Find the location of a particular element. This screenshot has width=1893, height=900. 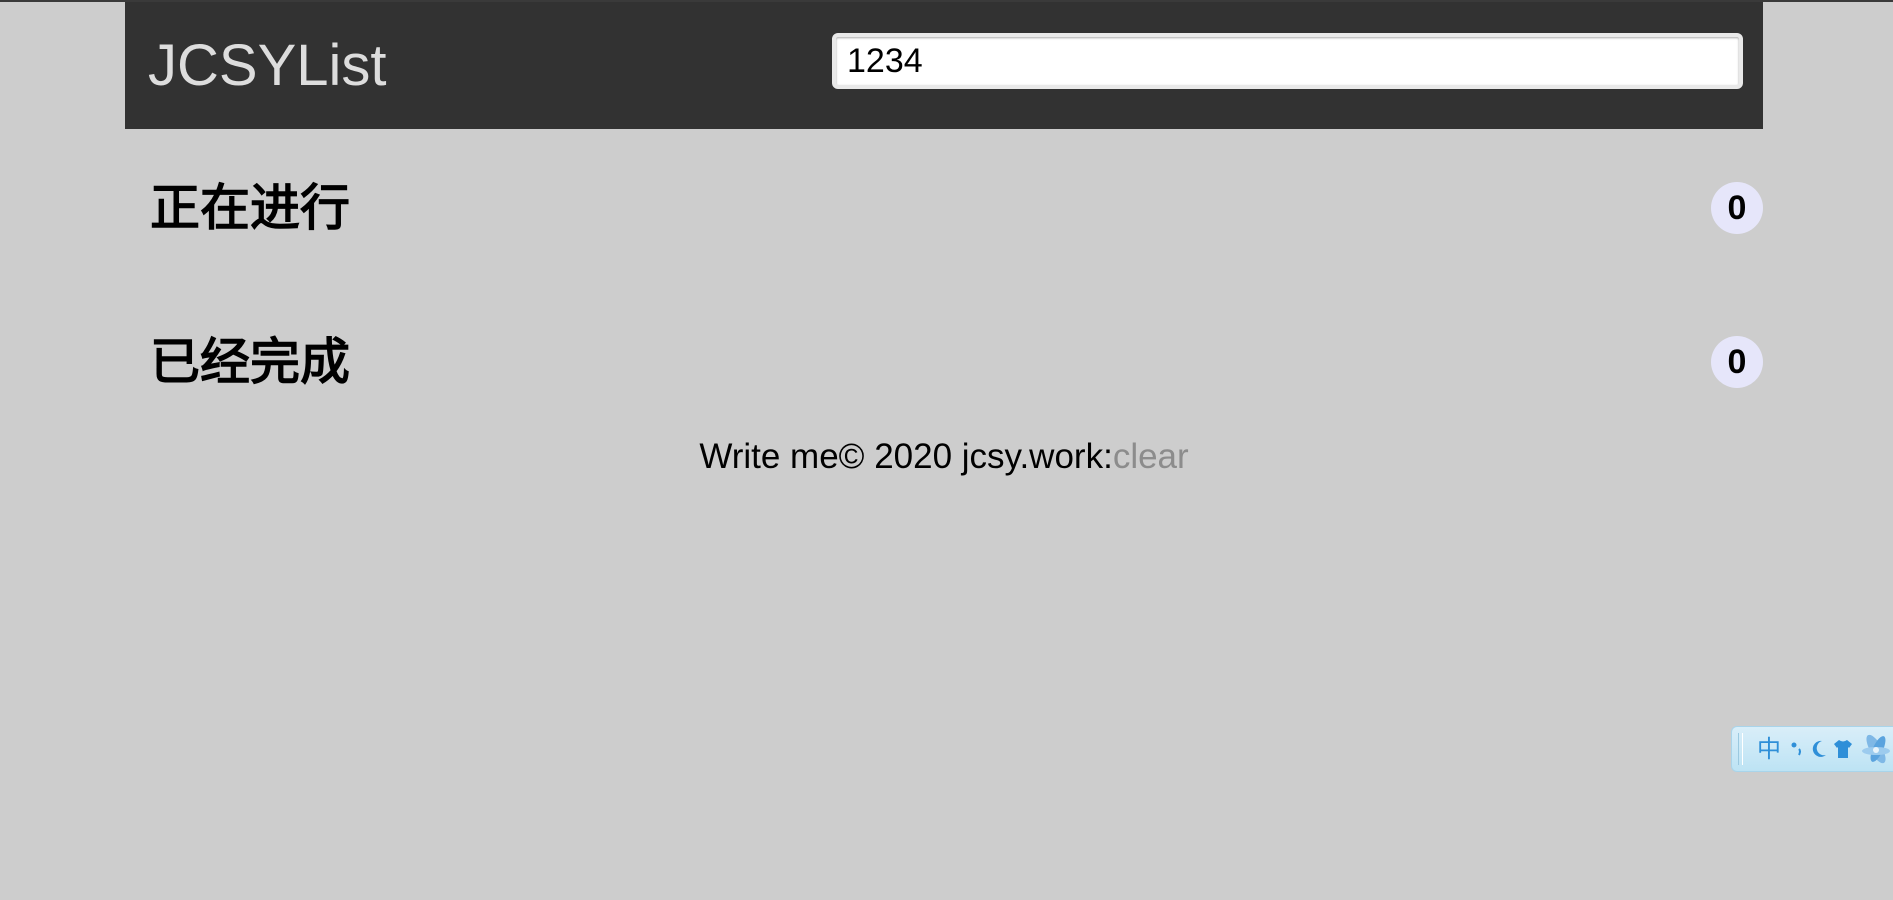

punctuation-icon is located at coordinates (1797, 749).